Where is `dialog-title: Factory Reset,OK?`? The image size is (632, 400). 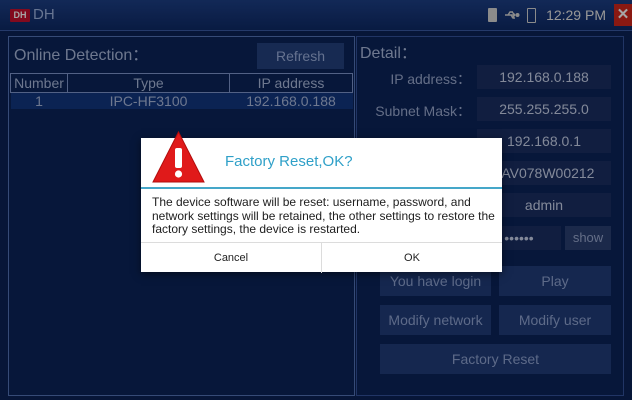
dialog-title: Factory Reset,OK? is located at coordinates (289, 161).